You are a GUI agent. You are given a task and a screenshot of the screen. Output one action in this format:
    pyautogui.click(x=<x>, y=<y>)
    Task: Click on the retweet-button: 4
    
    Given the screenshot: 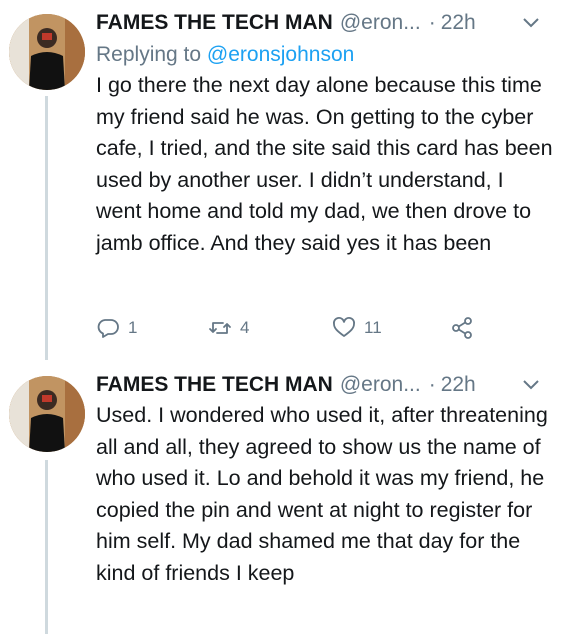 What is the action you would take?
    pyautogui.click(x=228, y=328)
    